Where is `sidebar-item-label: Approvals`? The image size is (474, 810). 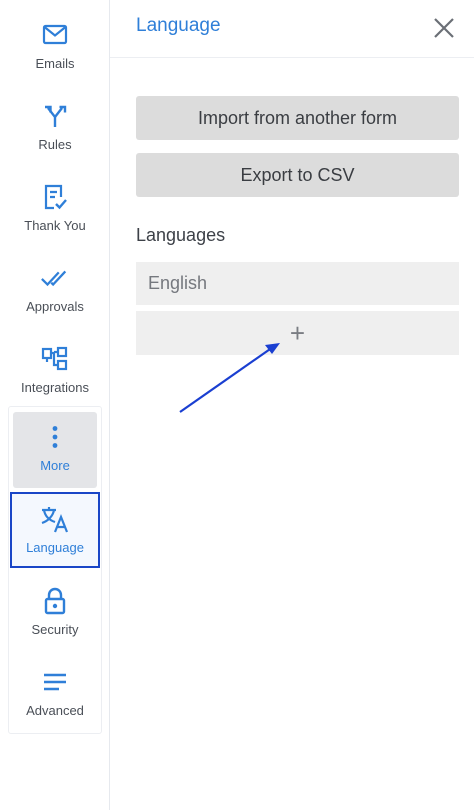
sidebar-item-label: Approvals is located at coordinates (55, 306).